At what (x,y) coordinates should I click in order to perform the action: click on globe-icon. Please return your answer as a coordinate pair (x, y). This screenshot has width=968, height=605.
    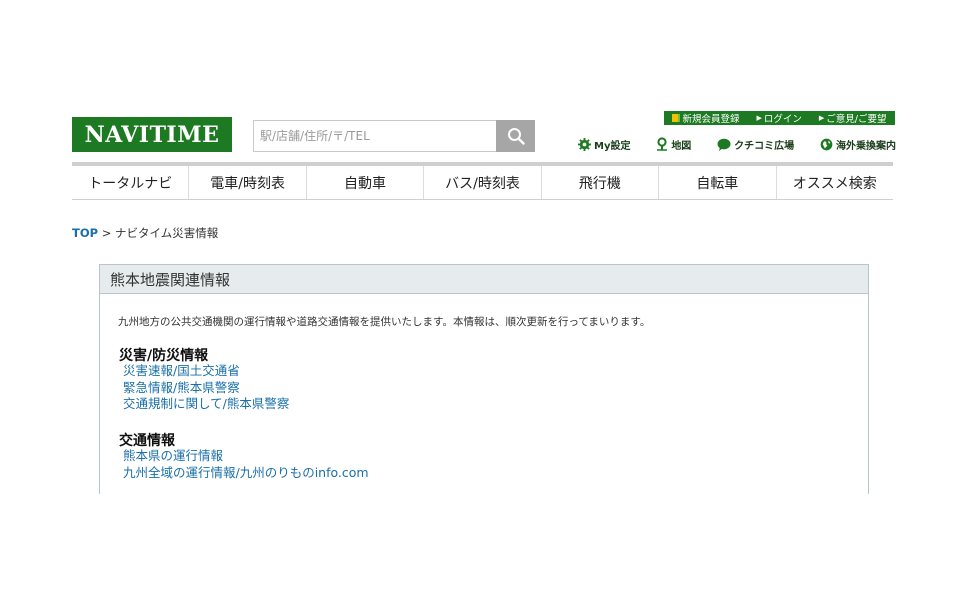
    Looking at the image, I should click on (826, 144).